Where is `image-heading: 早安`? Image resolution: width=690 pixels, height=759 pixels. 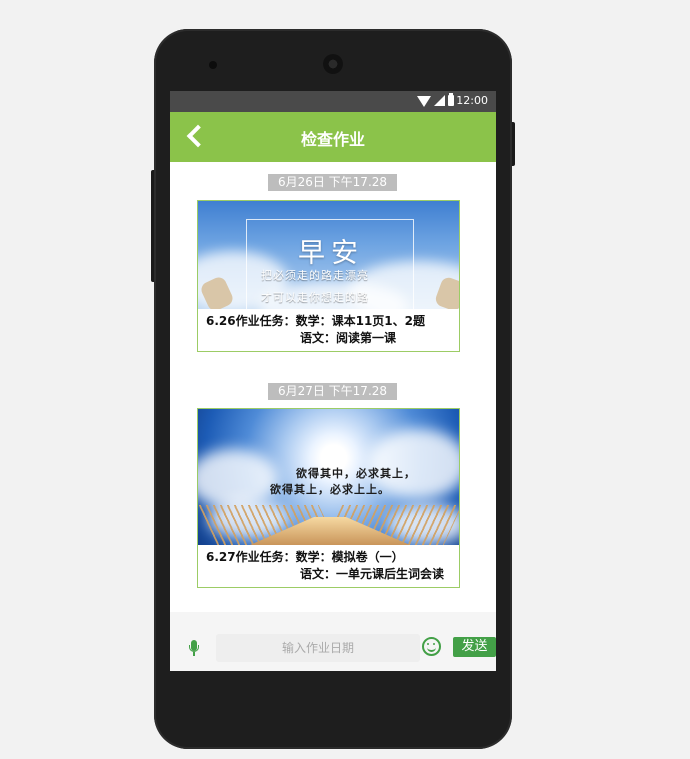 image-heading: 早安 is located at coordinates (331, 253).